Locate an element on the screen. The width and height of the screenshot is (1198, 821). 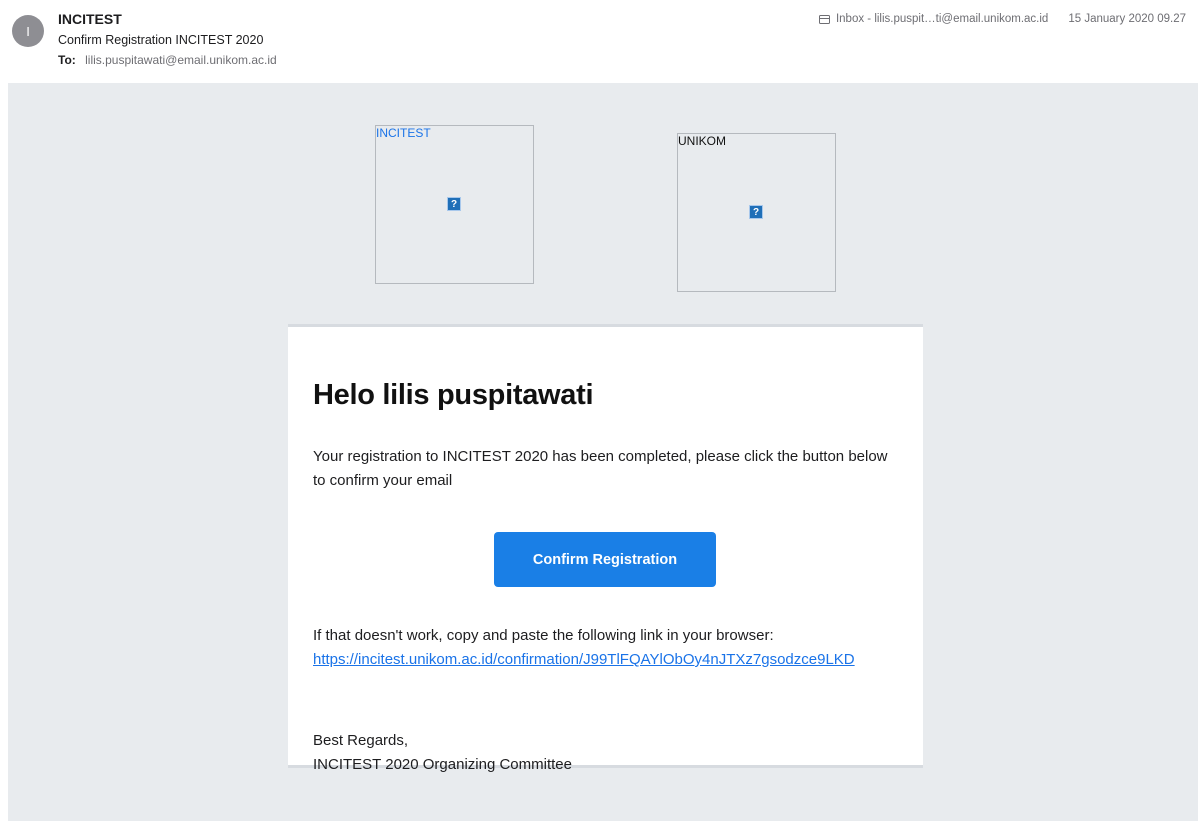
incitest-logo: INCITEST ? is located at coordinates (454, 204).